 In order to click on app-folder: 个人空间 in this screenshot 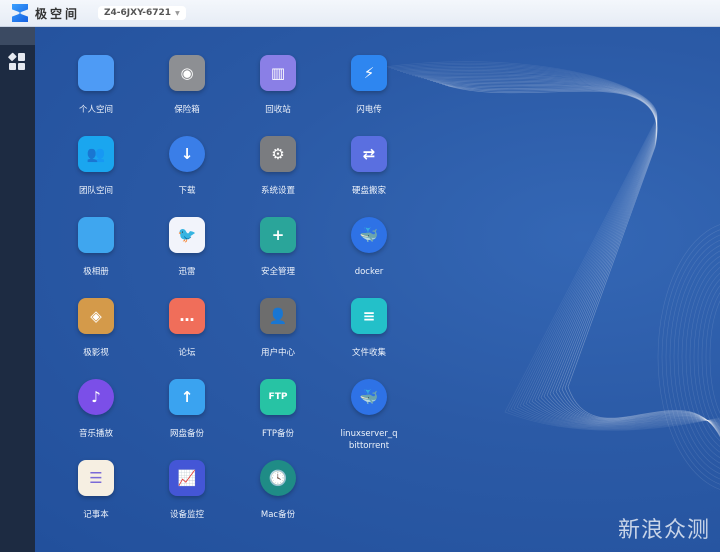, I will do `click(96, 85)`.